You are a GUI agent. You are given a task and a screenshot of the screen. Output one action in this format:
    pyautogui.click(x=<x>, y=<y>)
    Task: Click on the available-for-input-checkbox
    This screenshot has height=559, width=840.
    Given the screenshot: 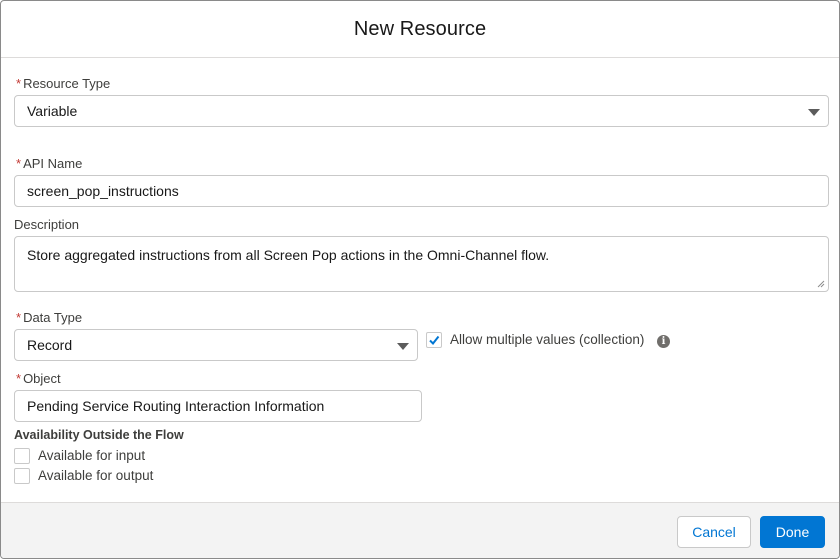 What is the action you would take?
    pyautogui.click(x=22, y=456)
    